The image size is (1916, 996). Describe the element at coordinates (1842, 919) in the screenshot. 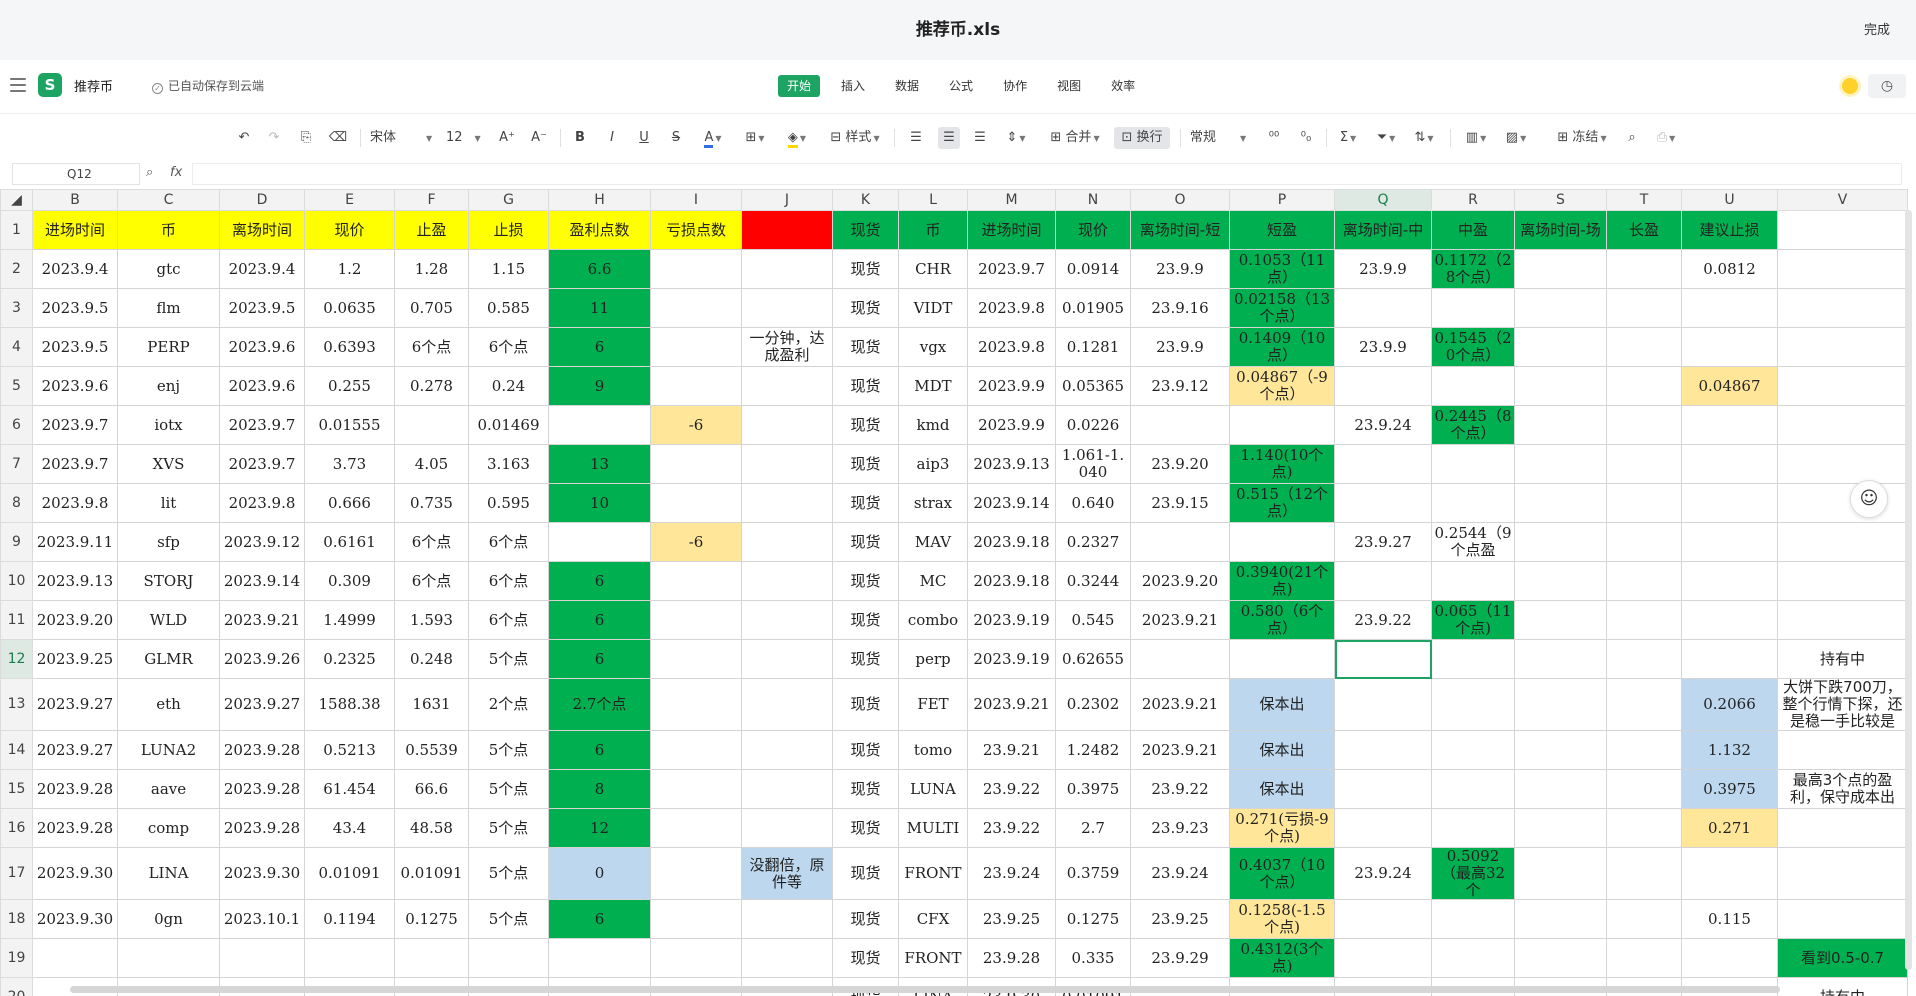

I see `cell-v18` at that location.